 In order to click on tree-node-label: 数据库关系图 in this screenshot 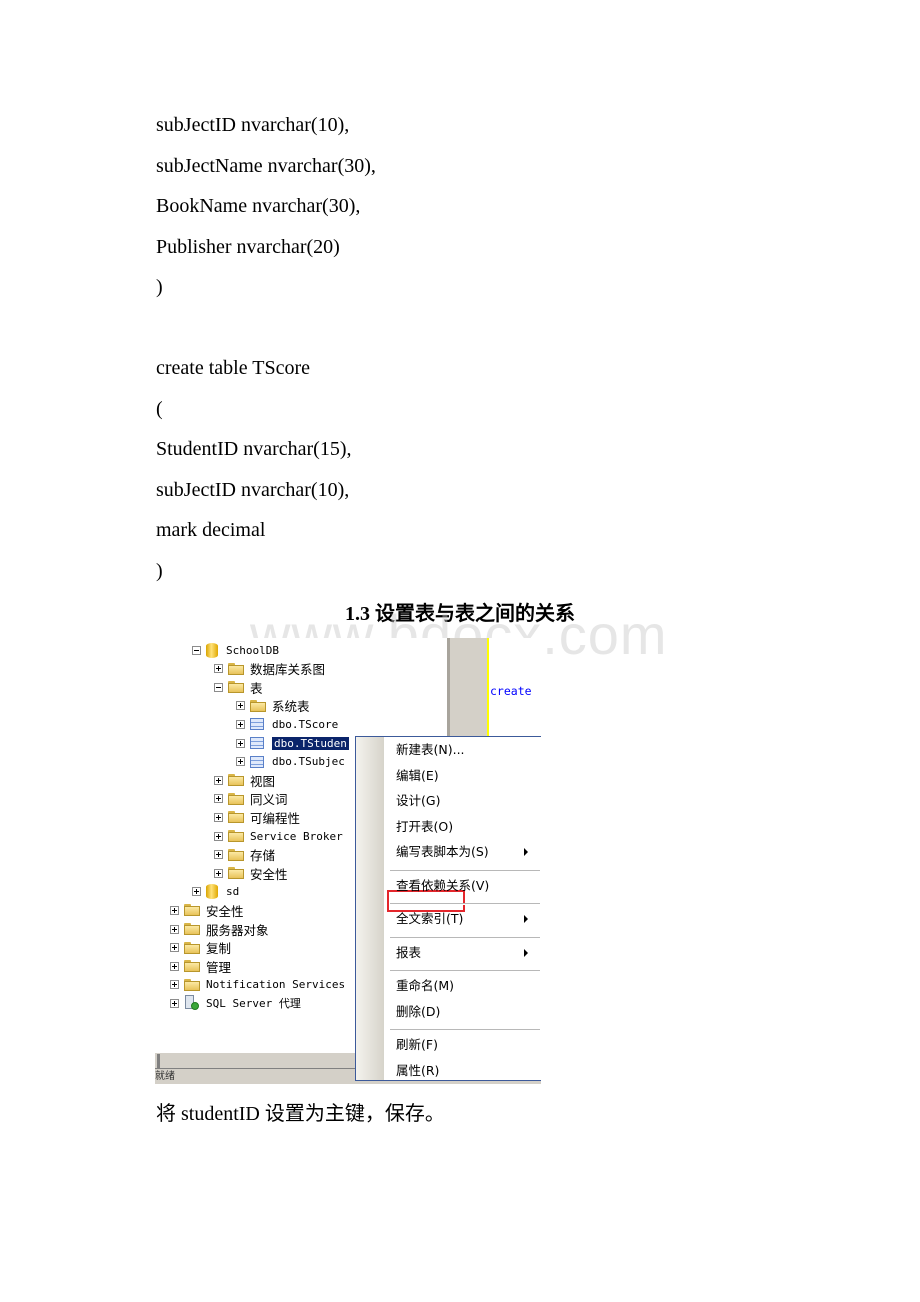, I will do `click(288, 670)`.